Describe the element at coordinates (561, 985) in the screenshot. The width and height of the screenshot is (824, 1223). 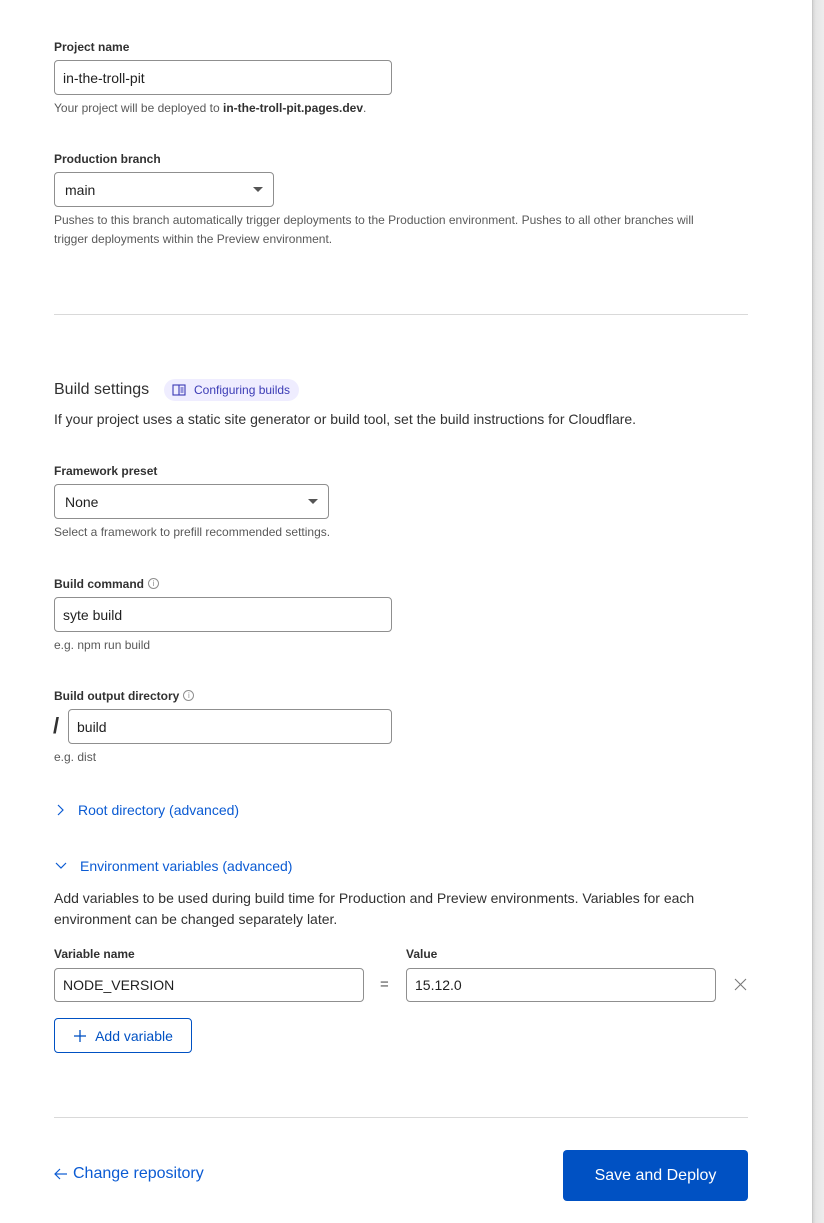
I see `variable-value-input: 15.12.0` at that location.